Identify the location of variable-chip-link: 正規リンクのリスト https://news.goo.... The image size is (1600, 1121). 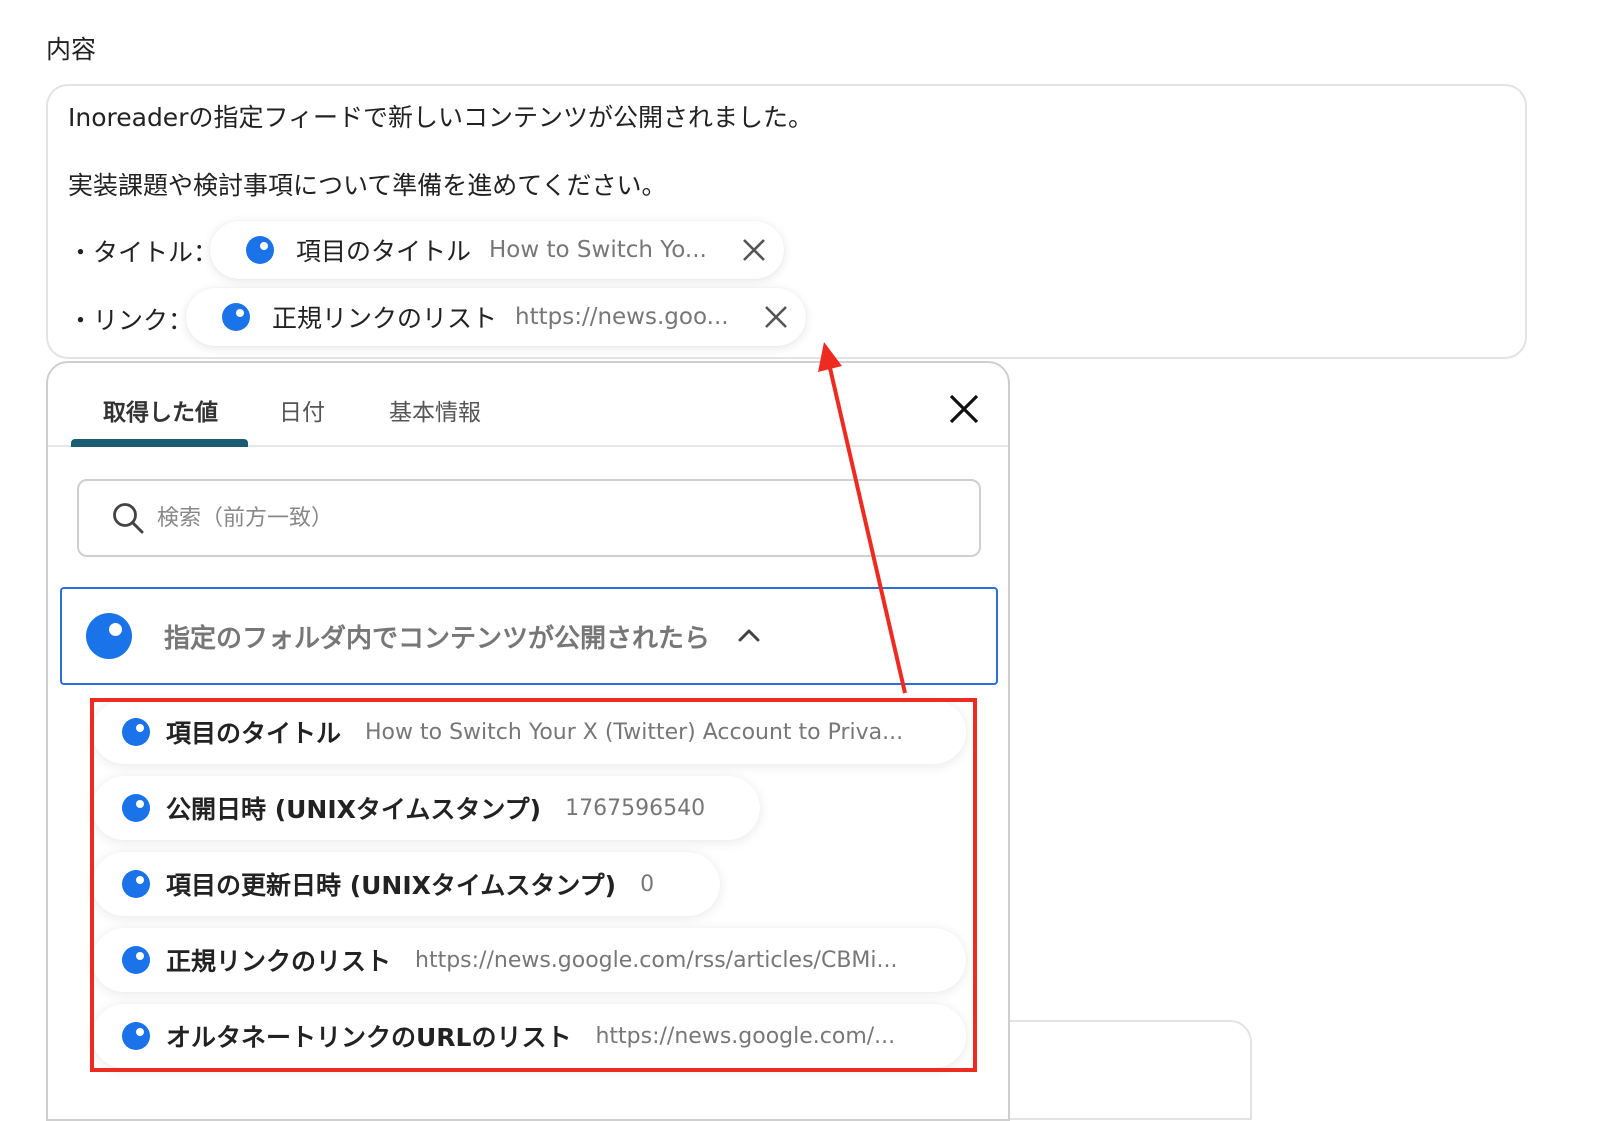
(496, 317).